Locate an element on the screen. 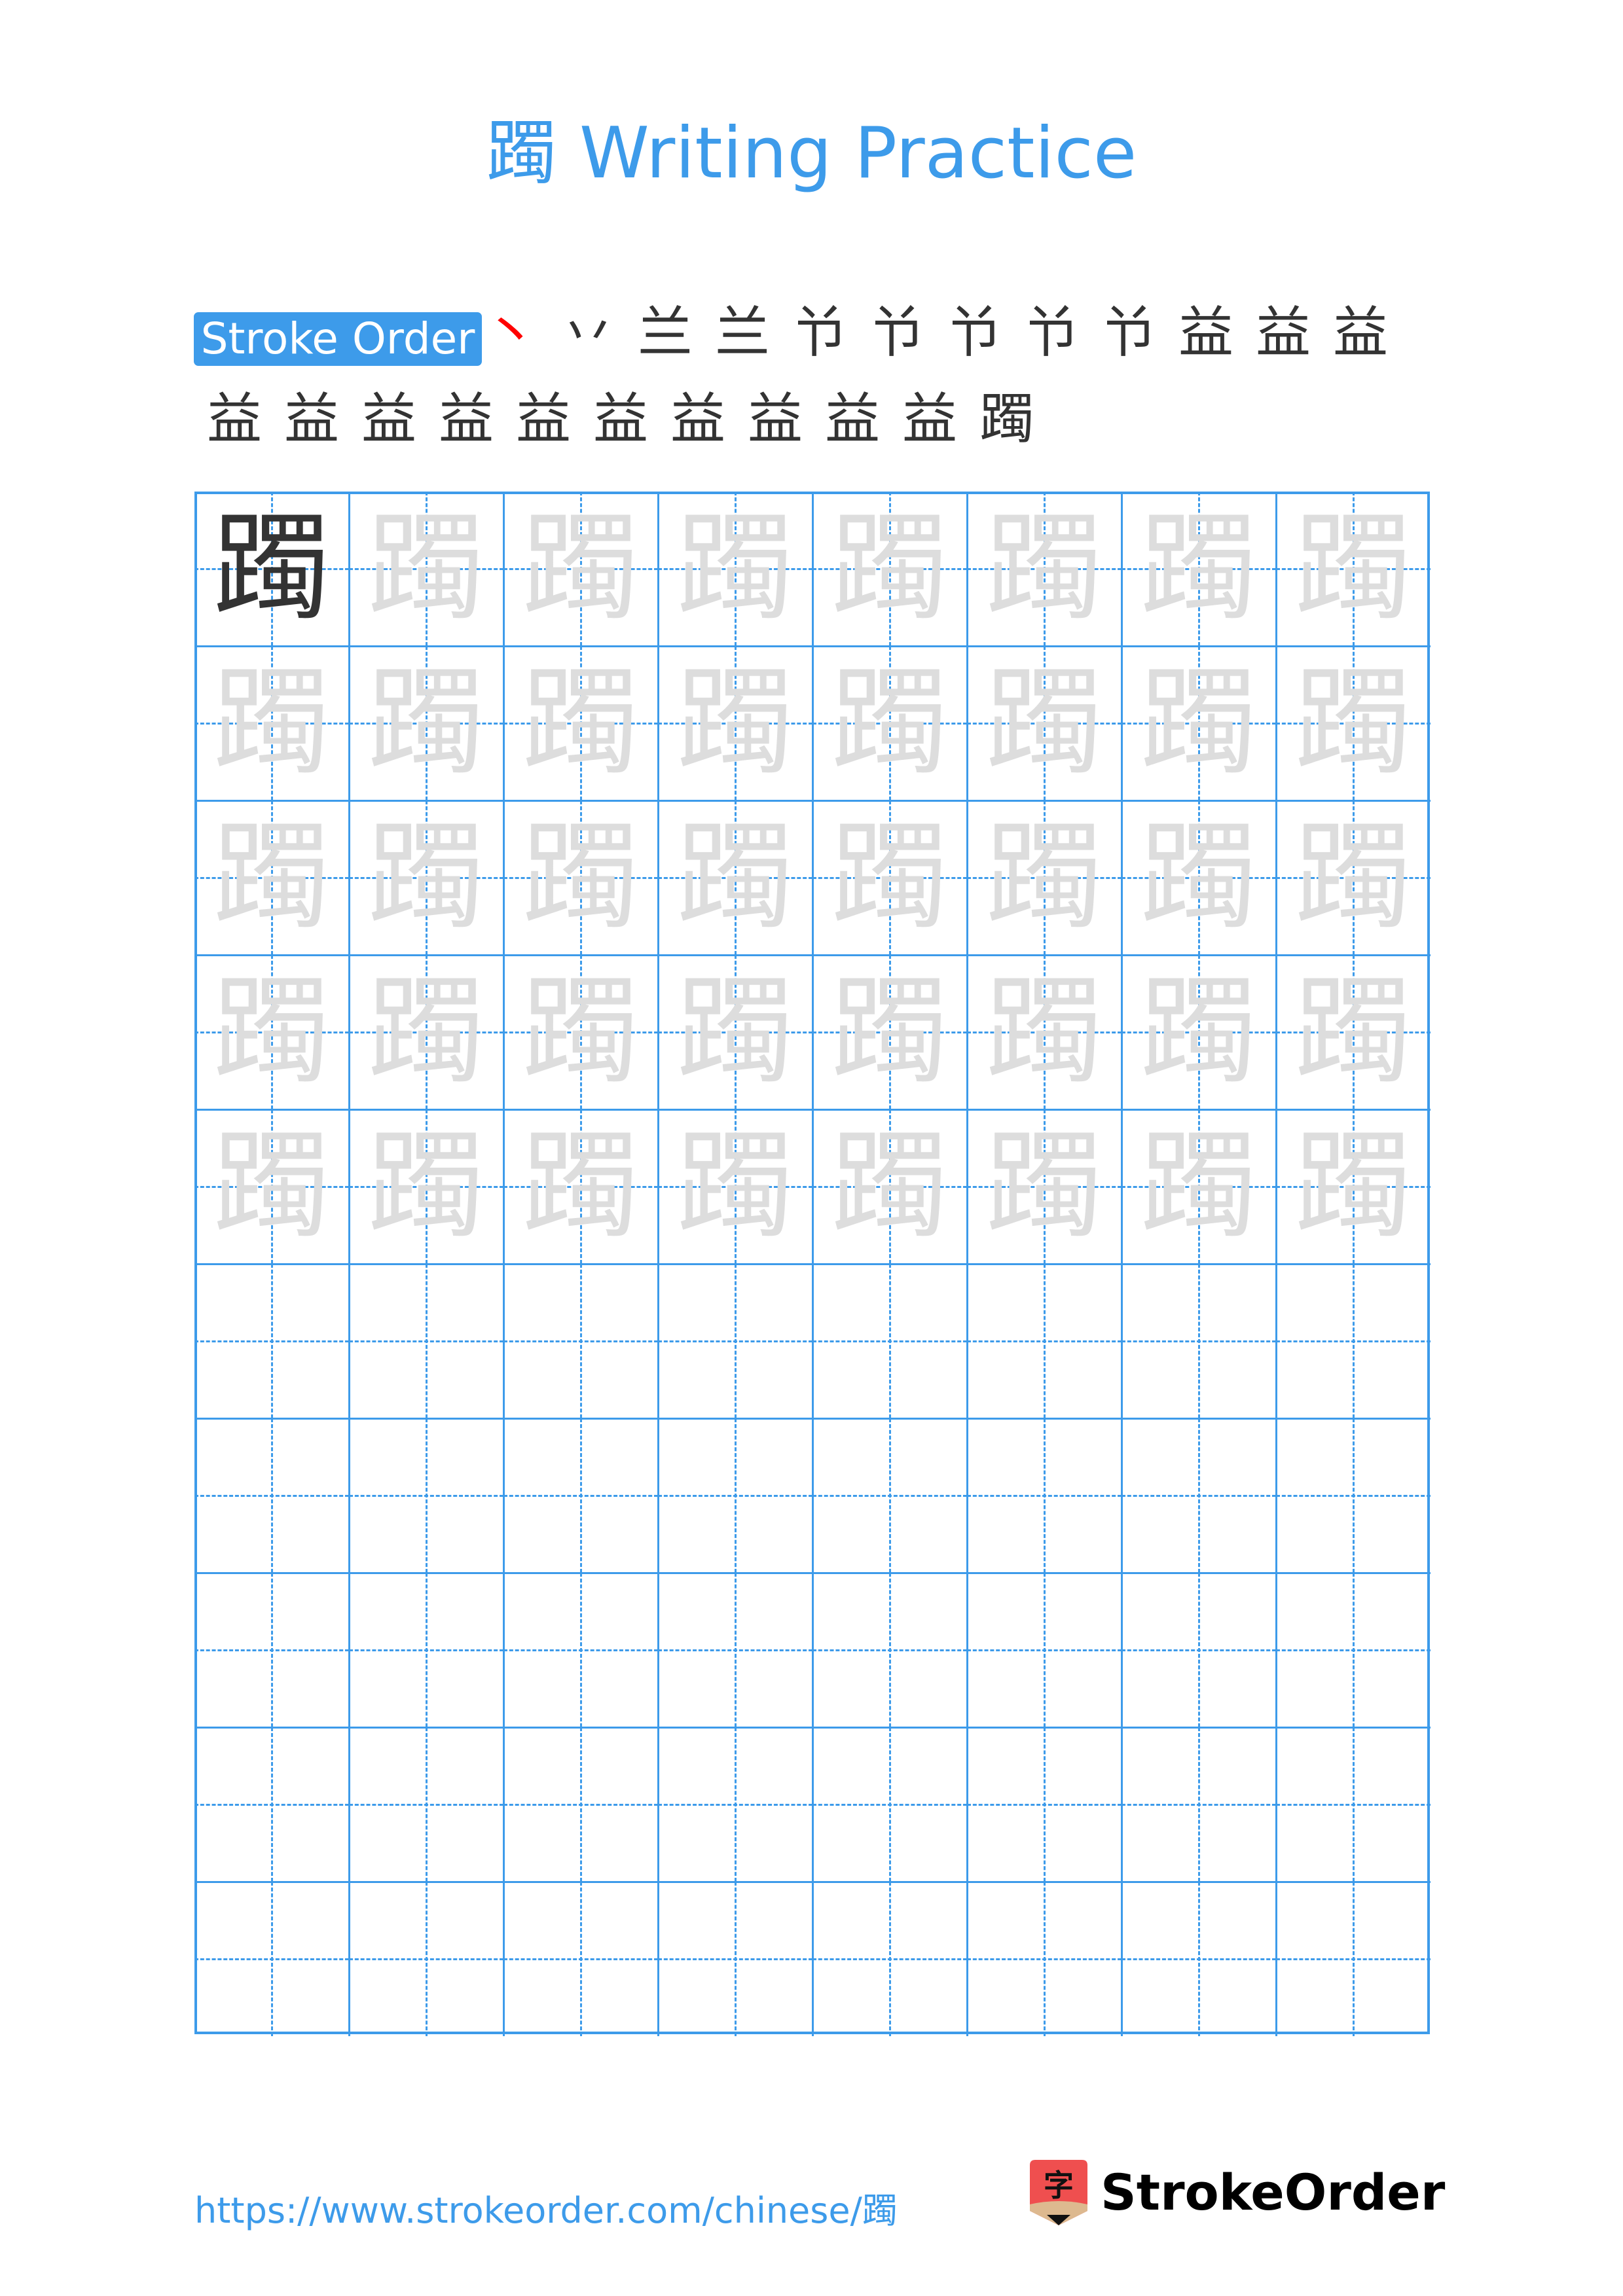 Image resolution: width=1623 pixels, height=2296 pixels. stroke-step-glyph: 丶 is located at coordinates (510, 332).